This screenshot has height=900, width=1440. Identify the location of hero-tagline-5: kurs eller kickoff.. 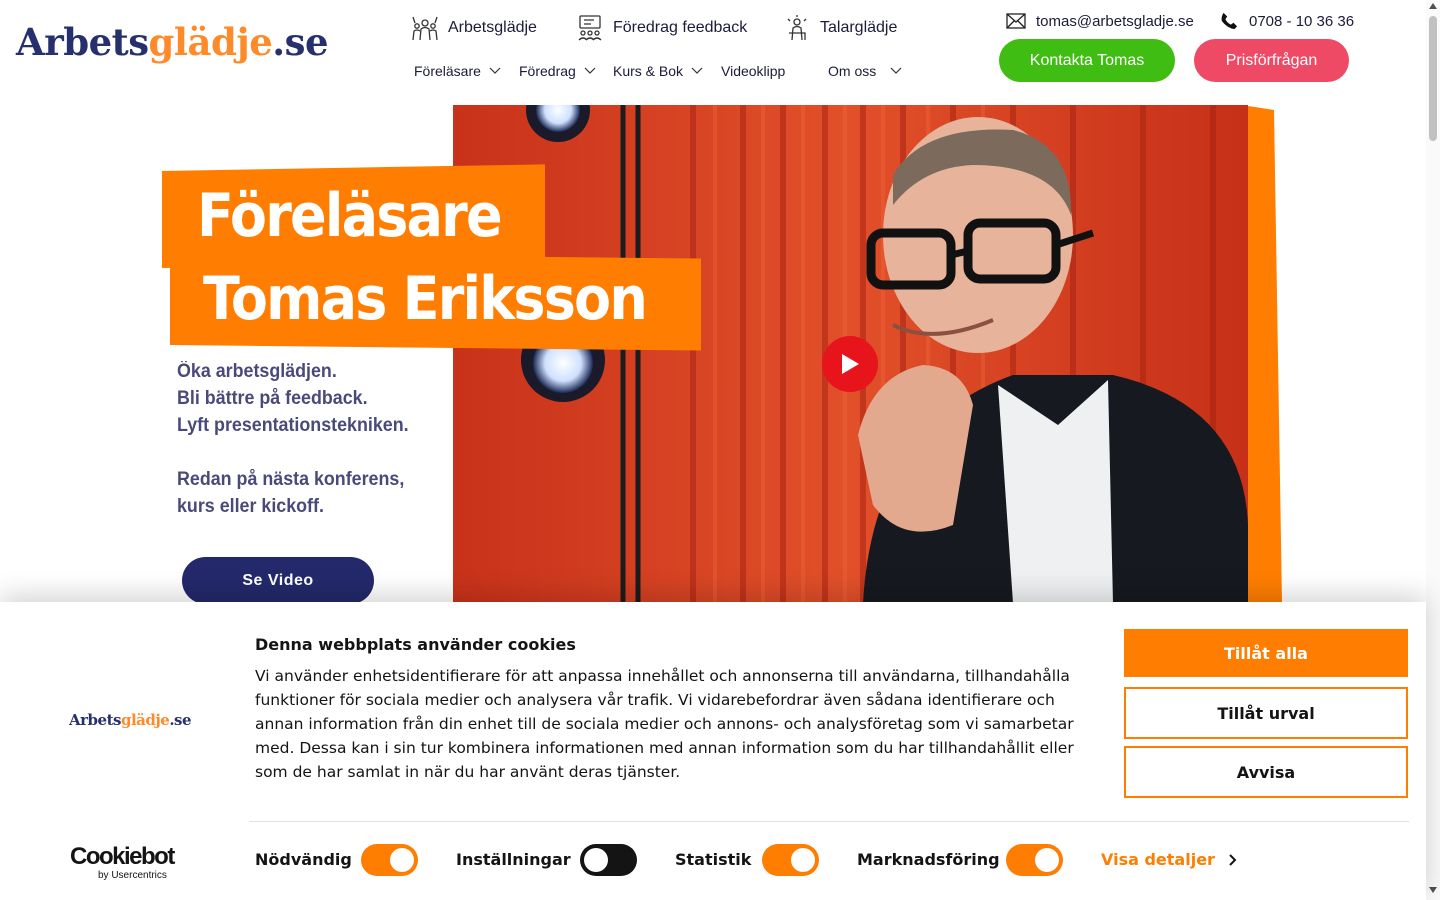
(250, 506).